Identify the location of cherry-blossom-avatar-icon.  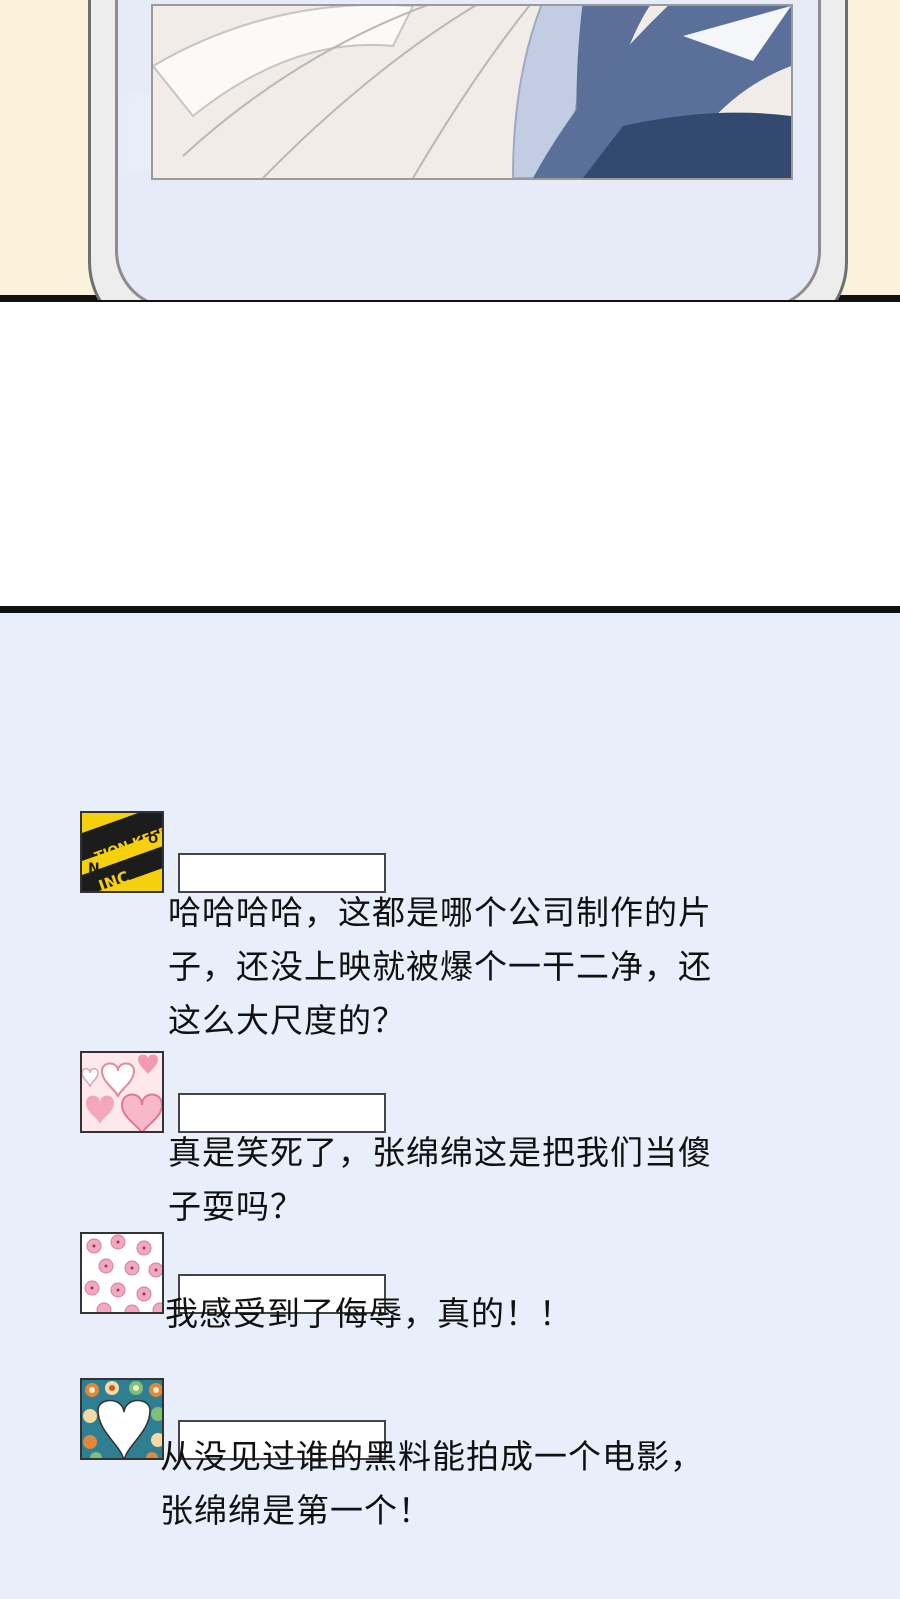
(122, 1273).